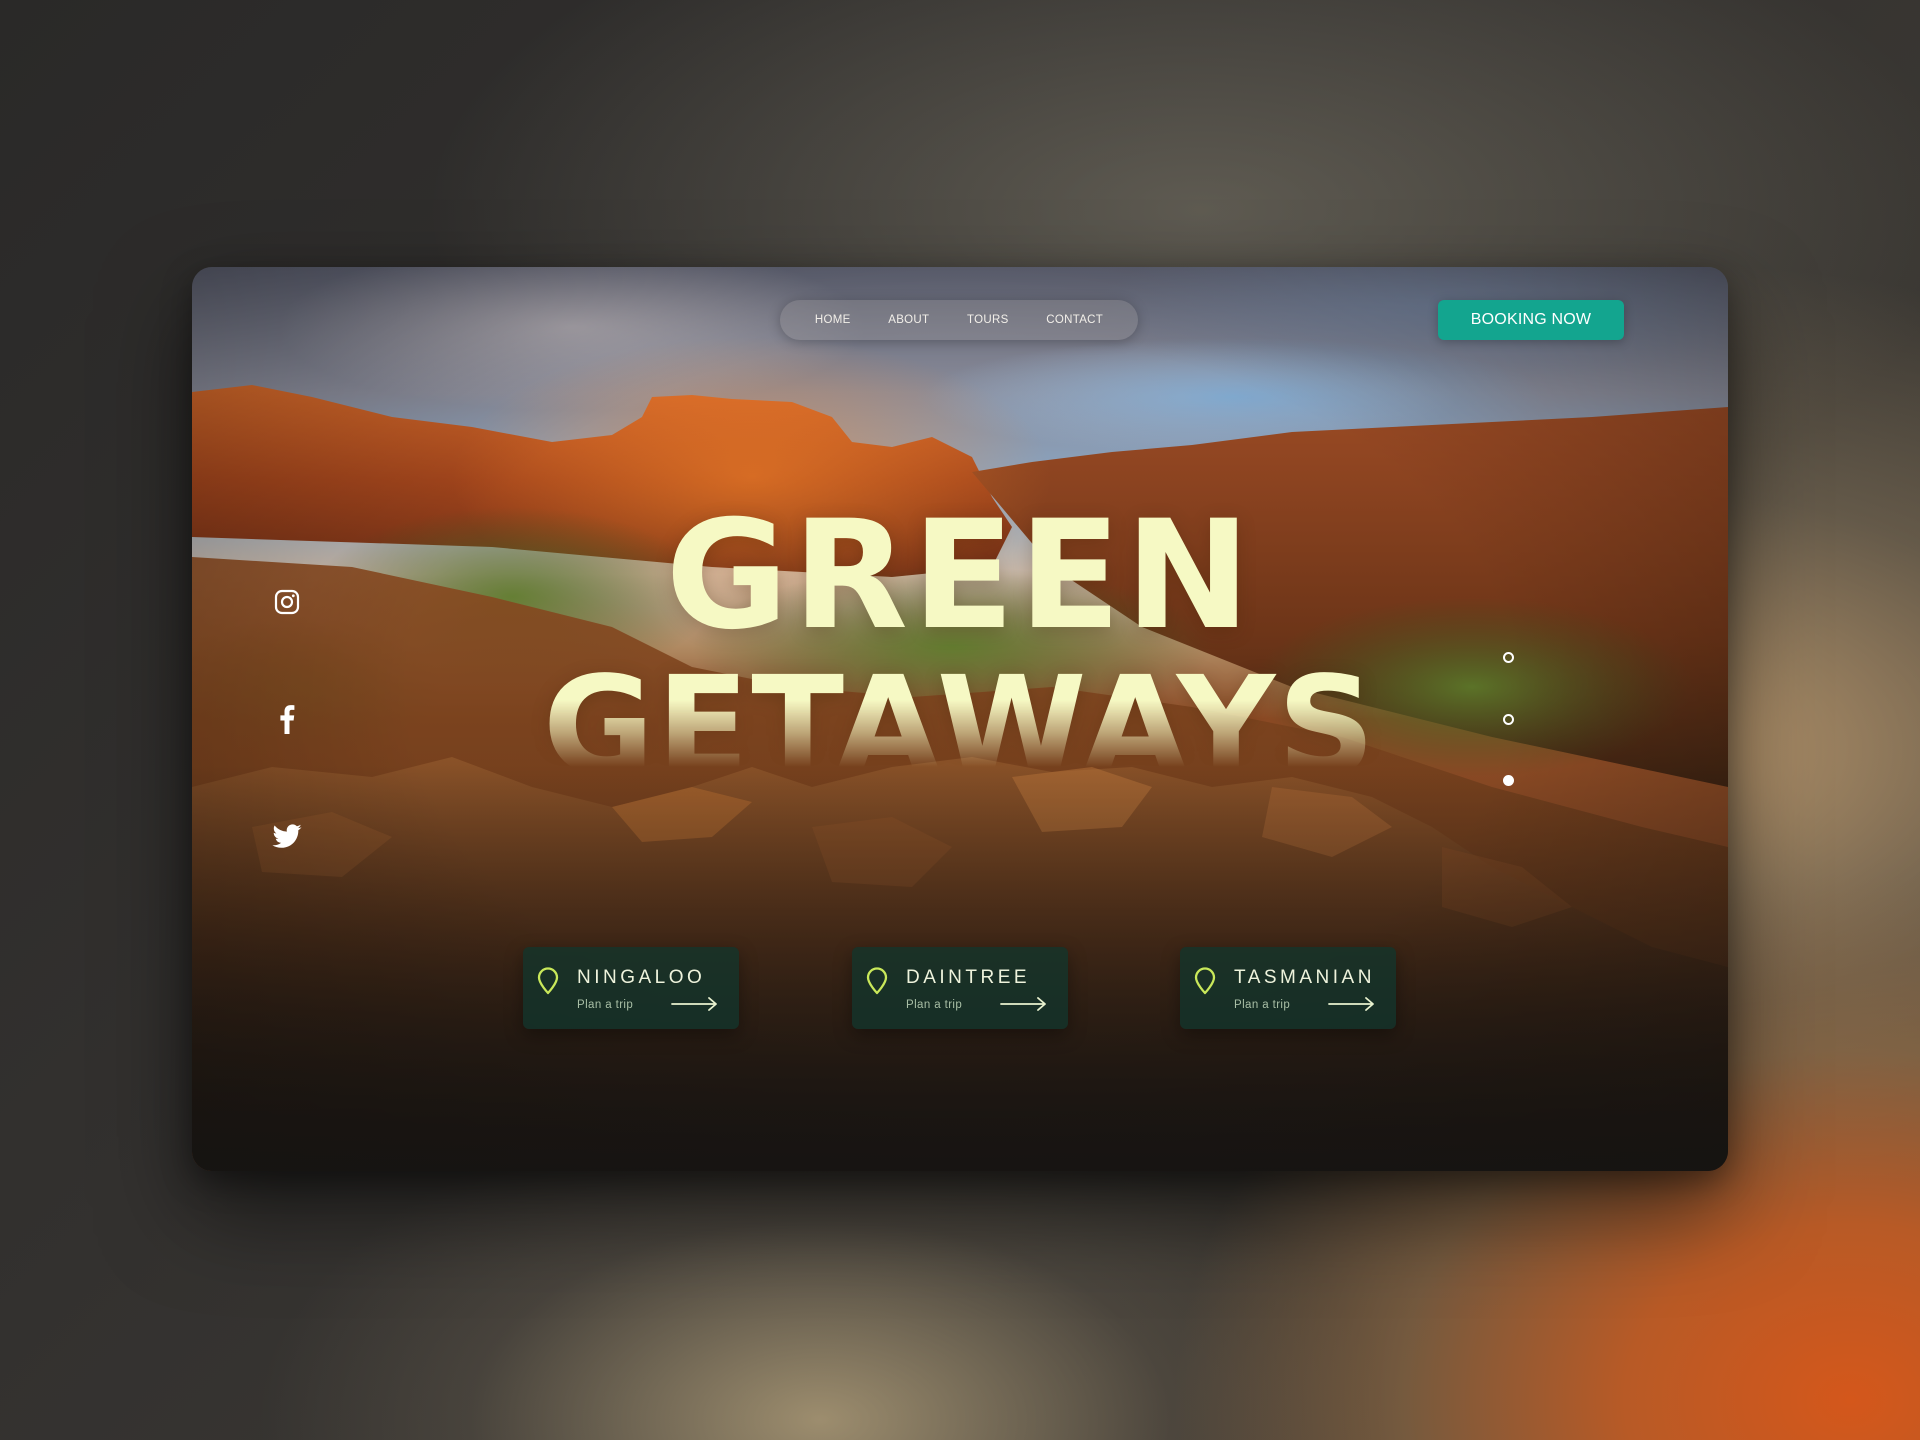 The height and width of the screenshot is (1440, 1920). Describe the element at coordinates (959, 320) in the screenshot. I see `top-nav: HOME ABOUT TOURS CONTACT` at that location.